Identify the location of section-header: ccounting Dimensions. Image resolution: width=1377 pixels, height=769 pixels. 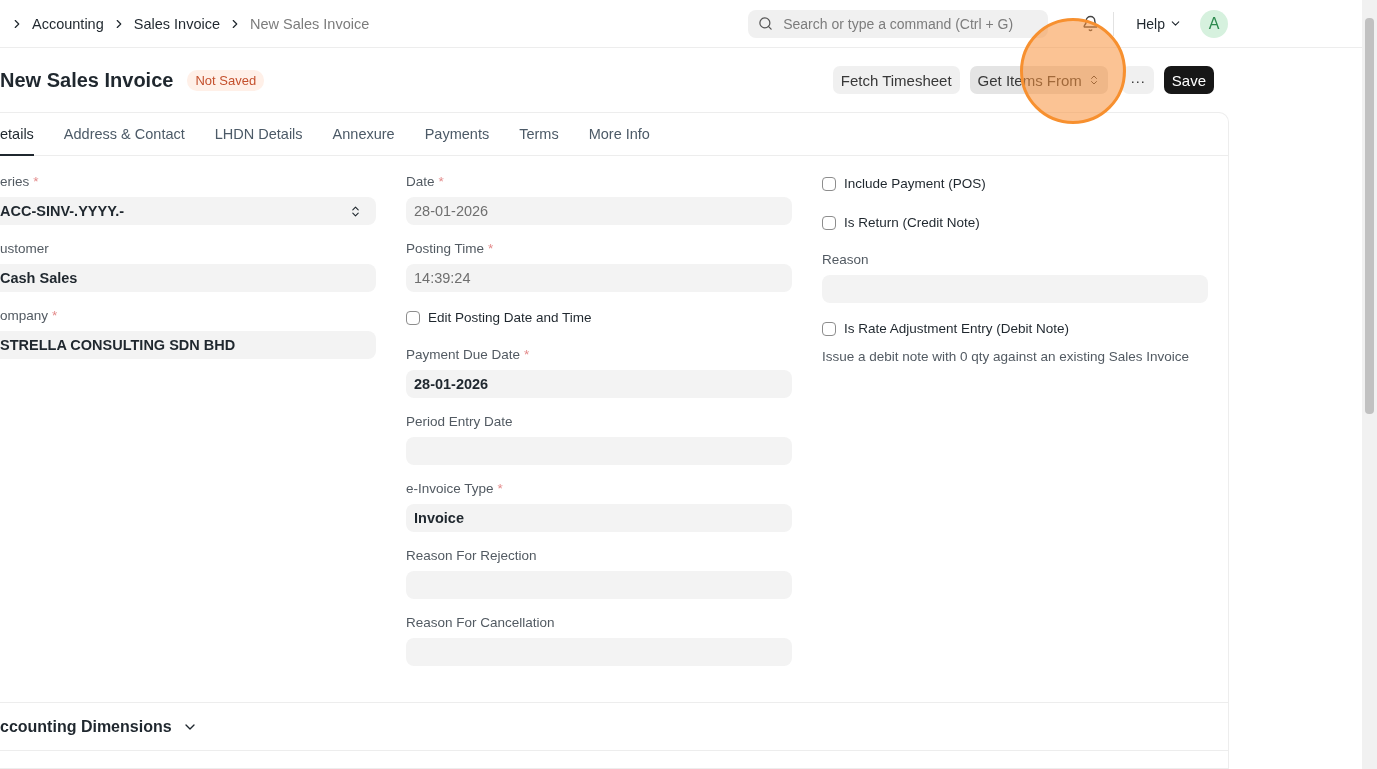
(614, 727).